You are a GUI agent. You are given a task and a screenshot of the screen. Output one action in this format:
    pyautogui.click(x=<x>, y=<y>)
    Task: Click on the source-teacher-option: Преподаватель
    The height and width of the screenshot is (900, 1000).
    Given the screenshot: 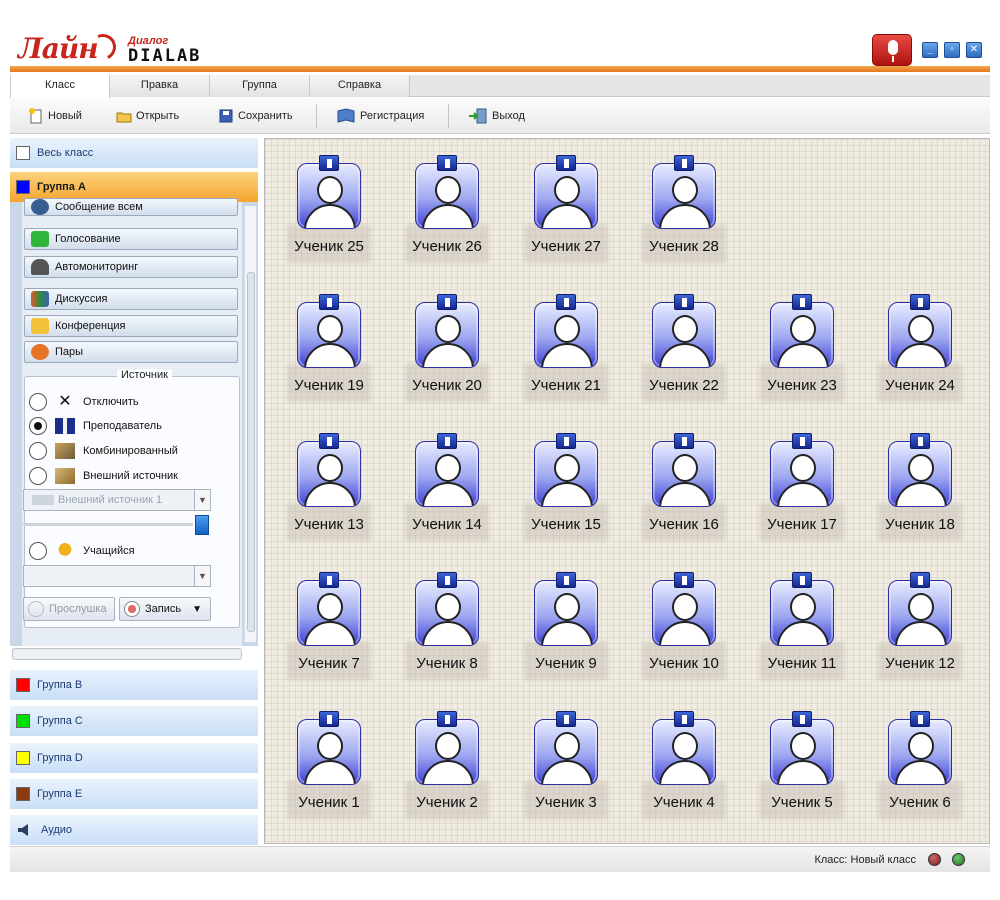 What is the action you would take?
    pyautogui.click(x=95, y=426)
    